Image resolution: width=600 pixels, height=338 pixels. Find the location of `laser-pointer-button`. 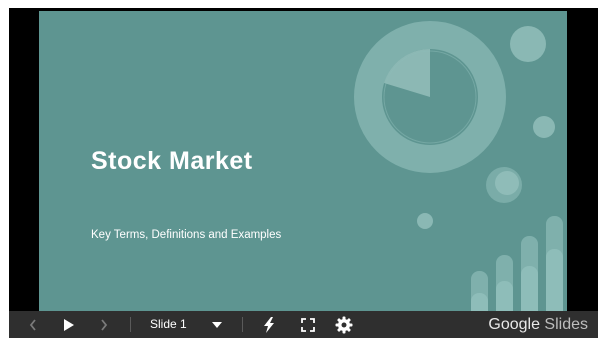

laser-pointer-button is located at coordinates (269, 324).